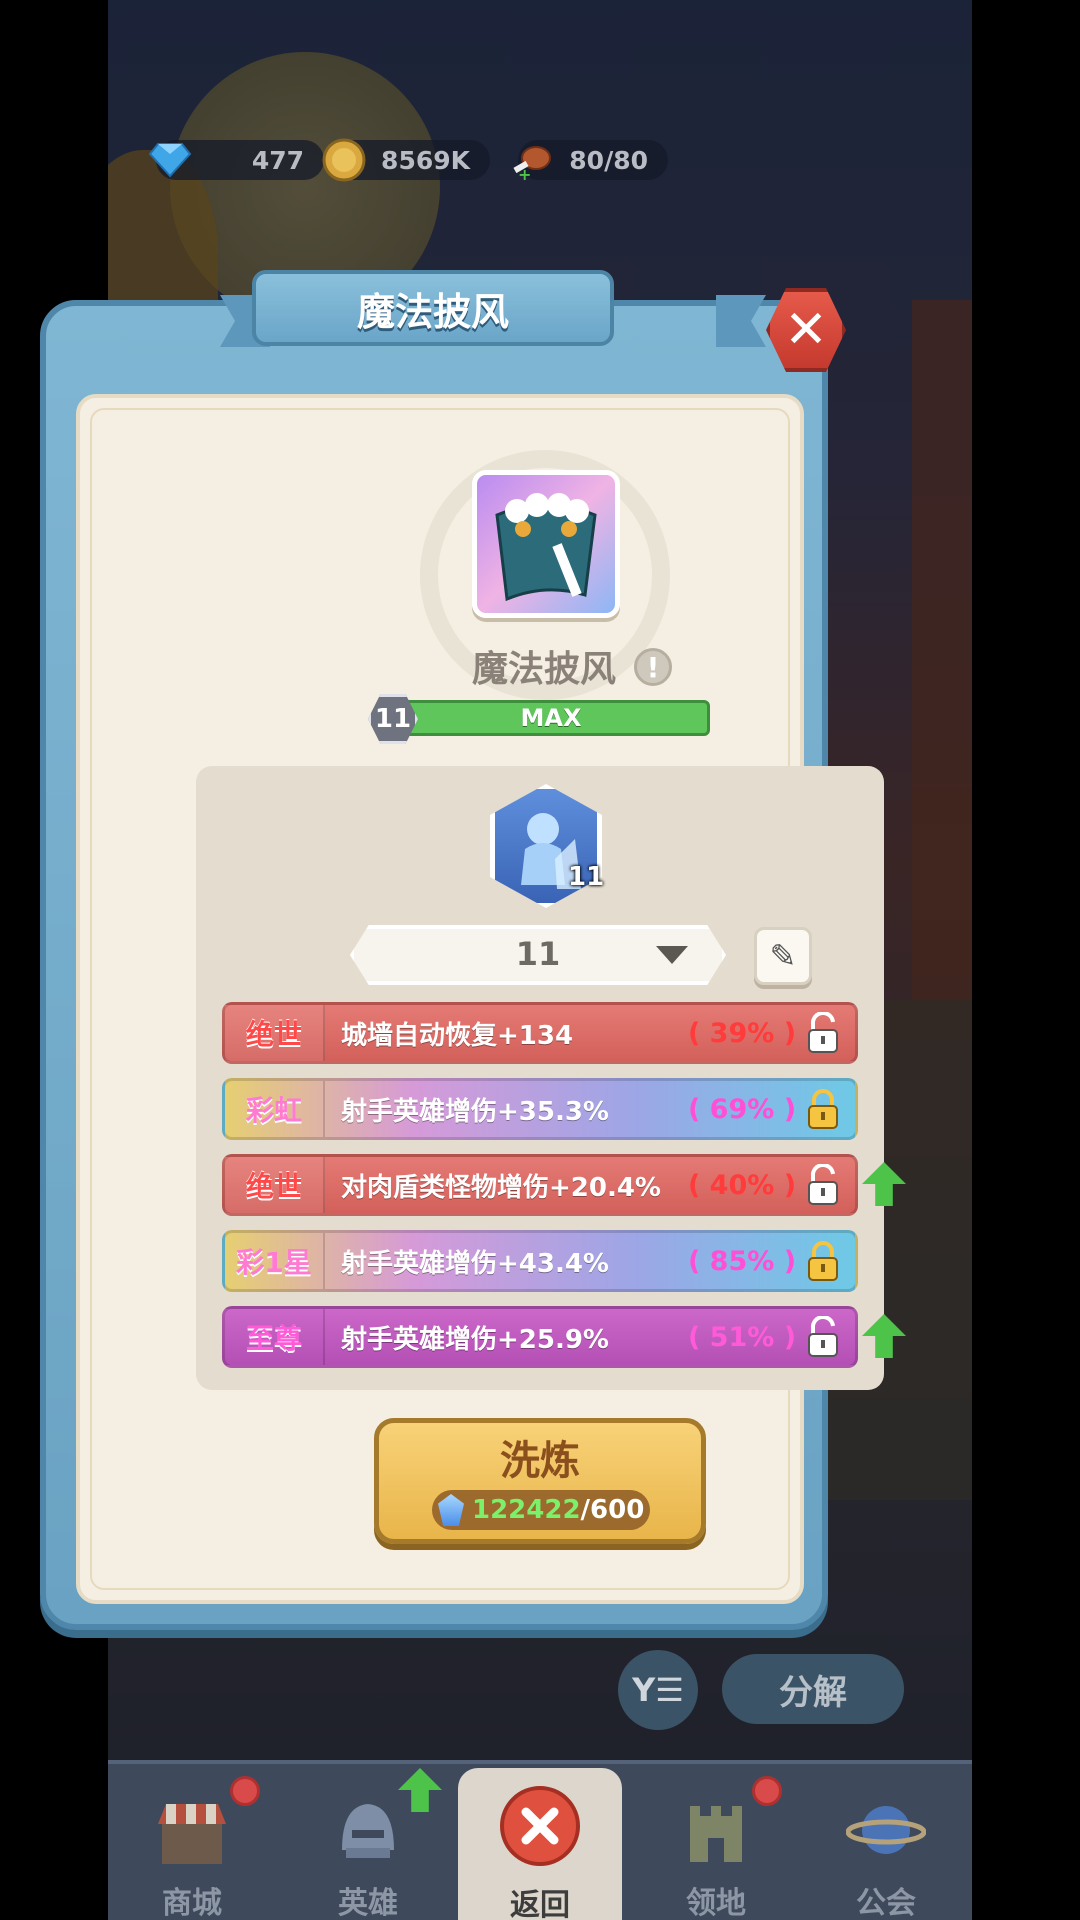  I want to click on stat-percent: ( 51% ), so click(742, 1337).